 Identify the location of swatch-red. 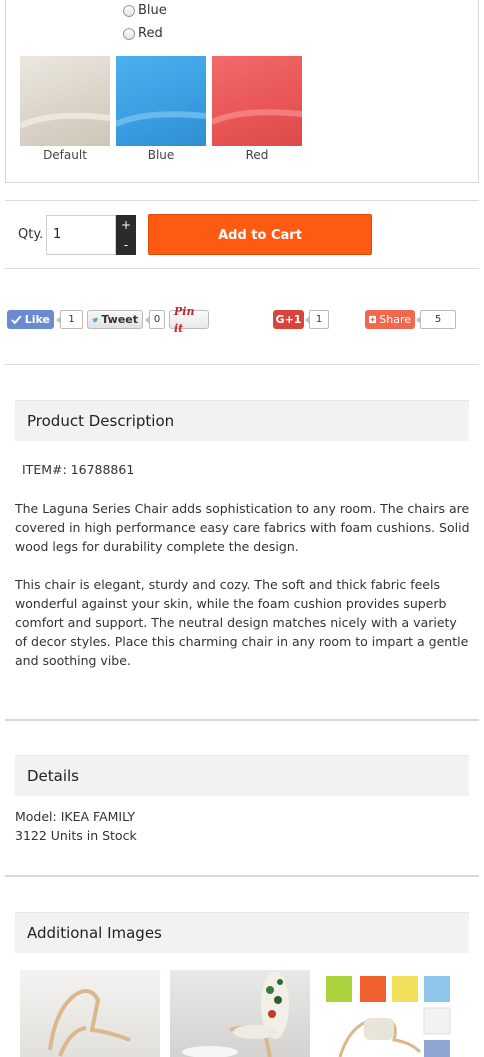
(256, 101).